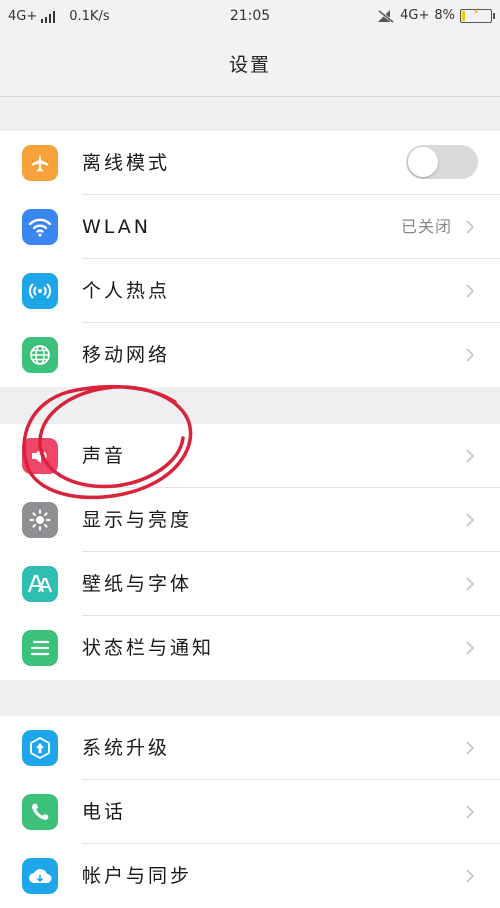  Describe the element at coordinates (386, 16) in the screenshot. I see `muted-signal-icon` at that location.